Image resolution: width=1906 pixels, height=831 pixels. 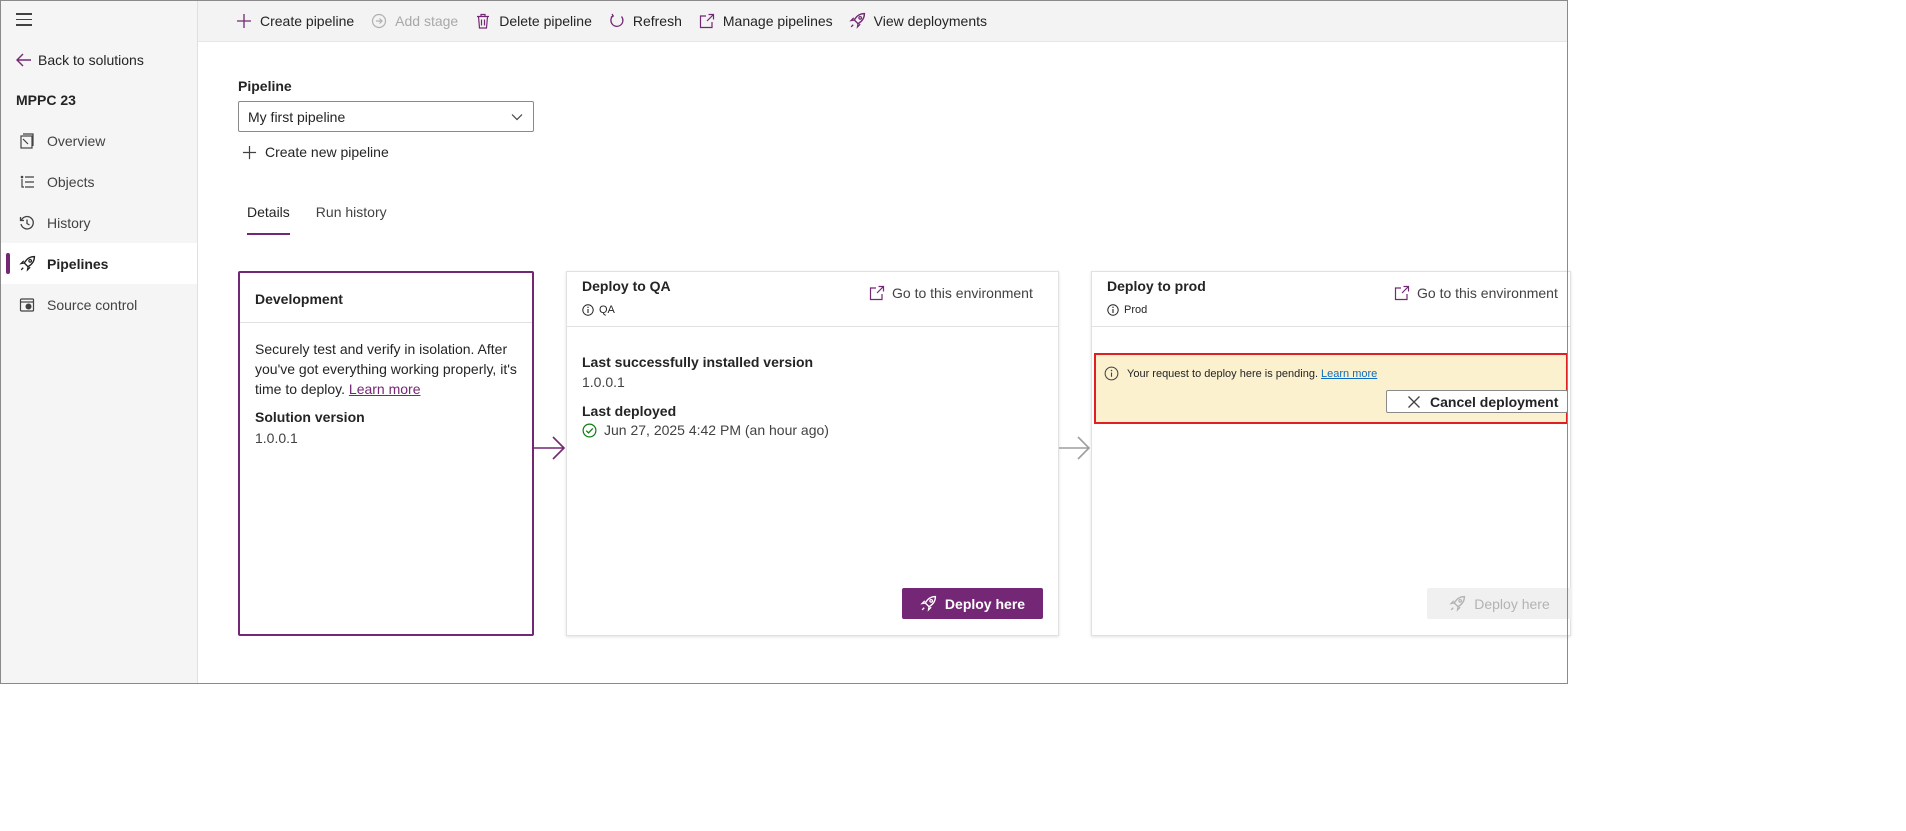 What do you see at coordinates (78, 263) in the screenshot?
I see `nav-label: Pipelines` at bounding box center [78, 263].